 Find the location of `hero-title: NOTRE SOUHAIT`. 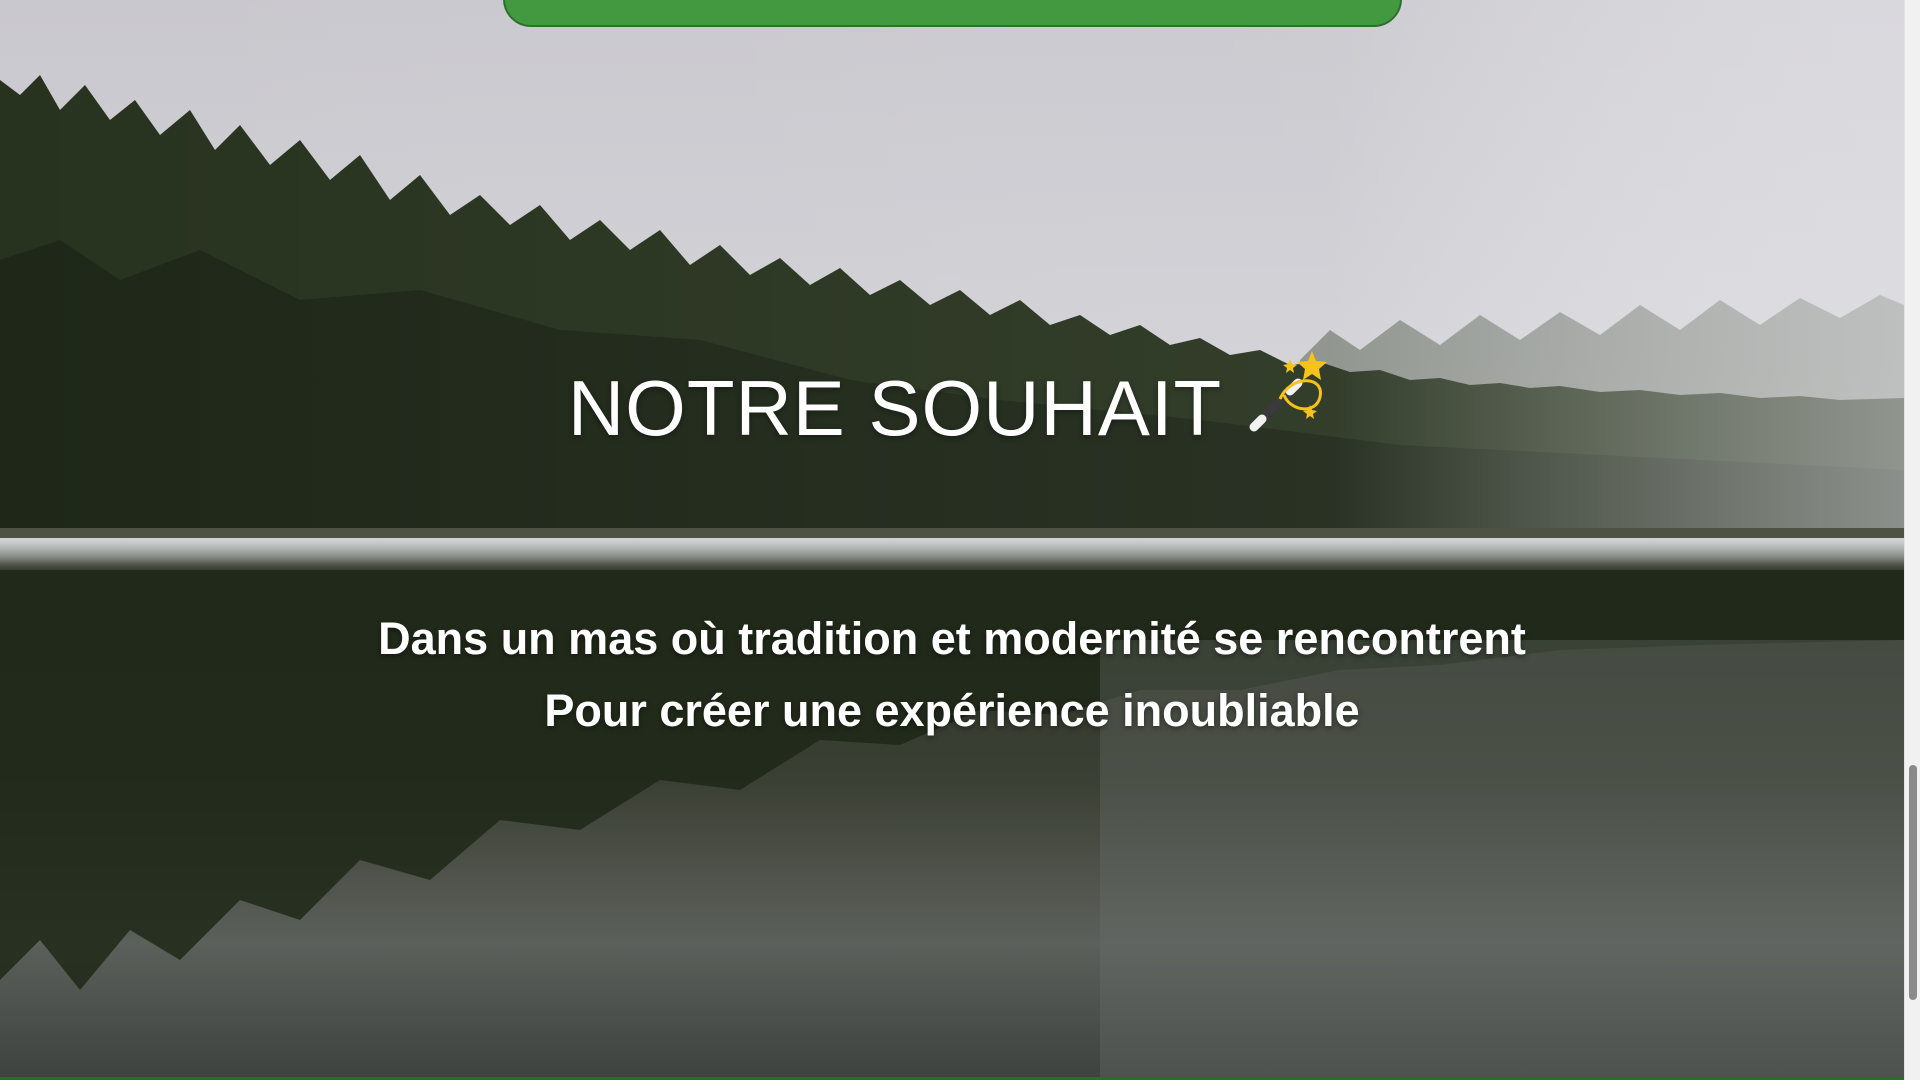

hero-title: NOTRE SOUHAIT is located at coordinates (952, 399).